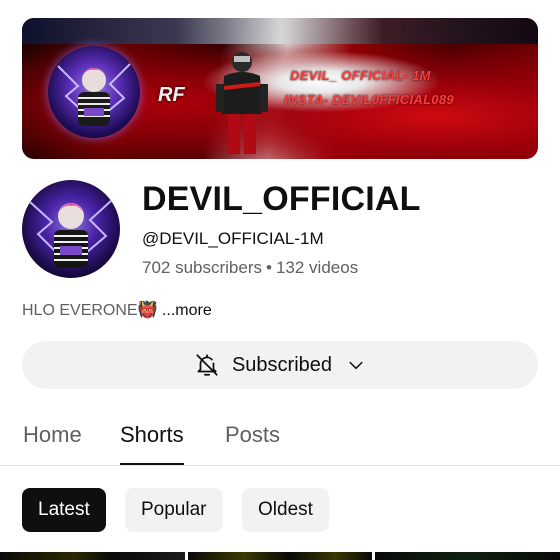  I want to click on subscriber-count: 702 subscribers, so click(202, 267).